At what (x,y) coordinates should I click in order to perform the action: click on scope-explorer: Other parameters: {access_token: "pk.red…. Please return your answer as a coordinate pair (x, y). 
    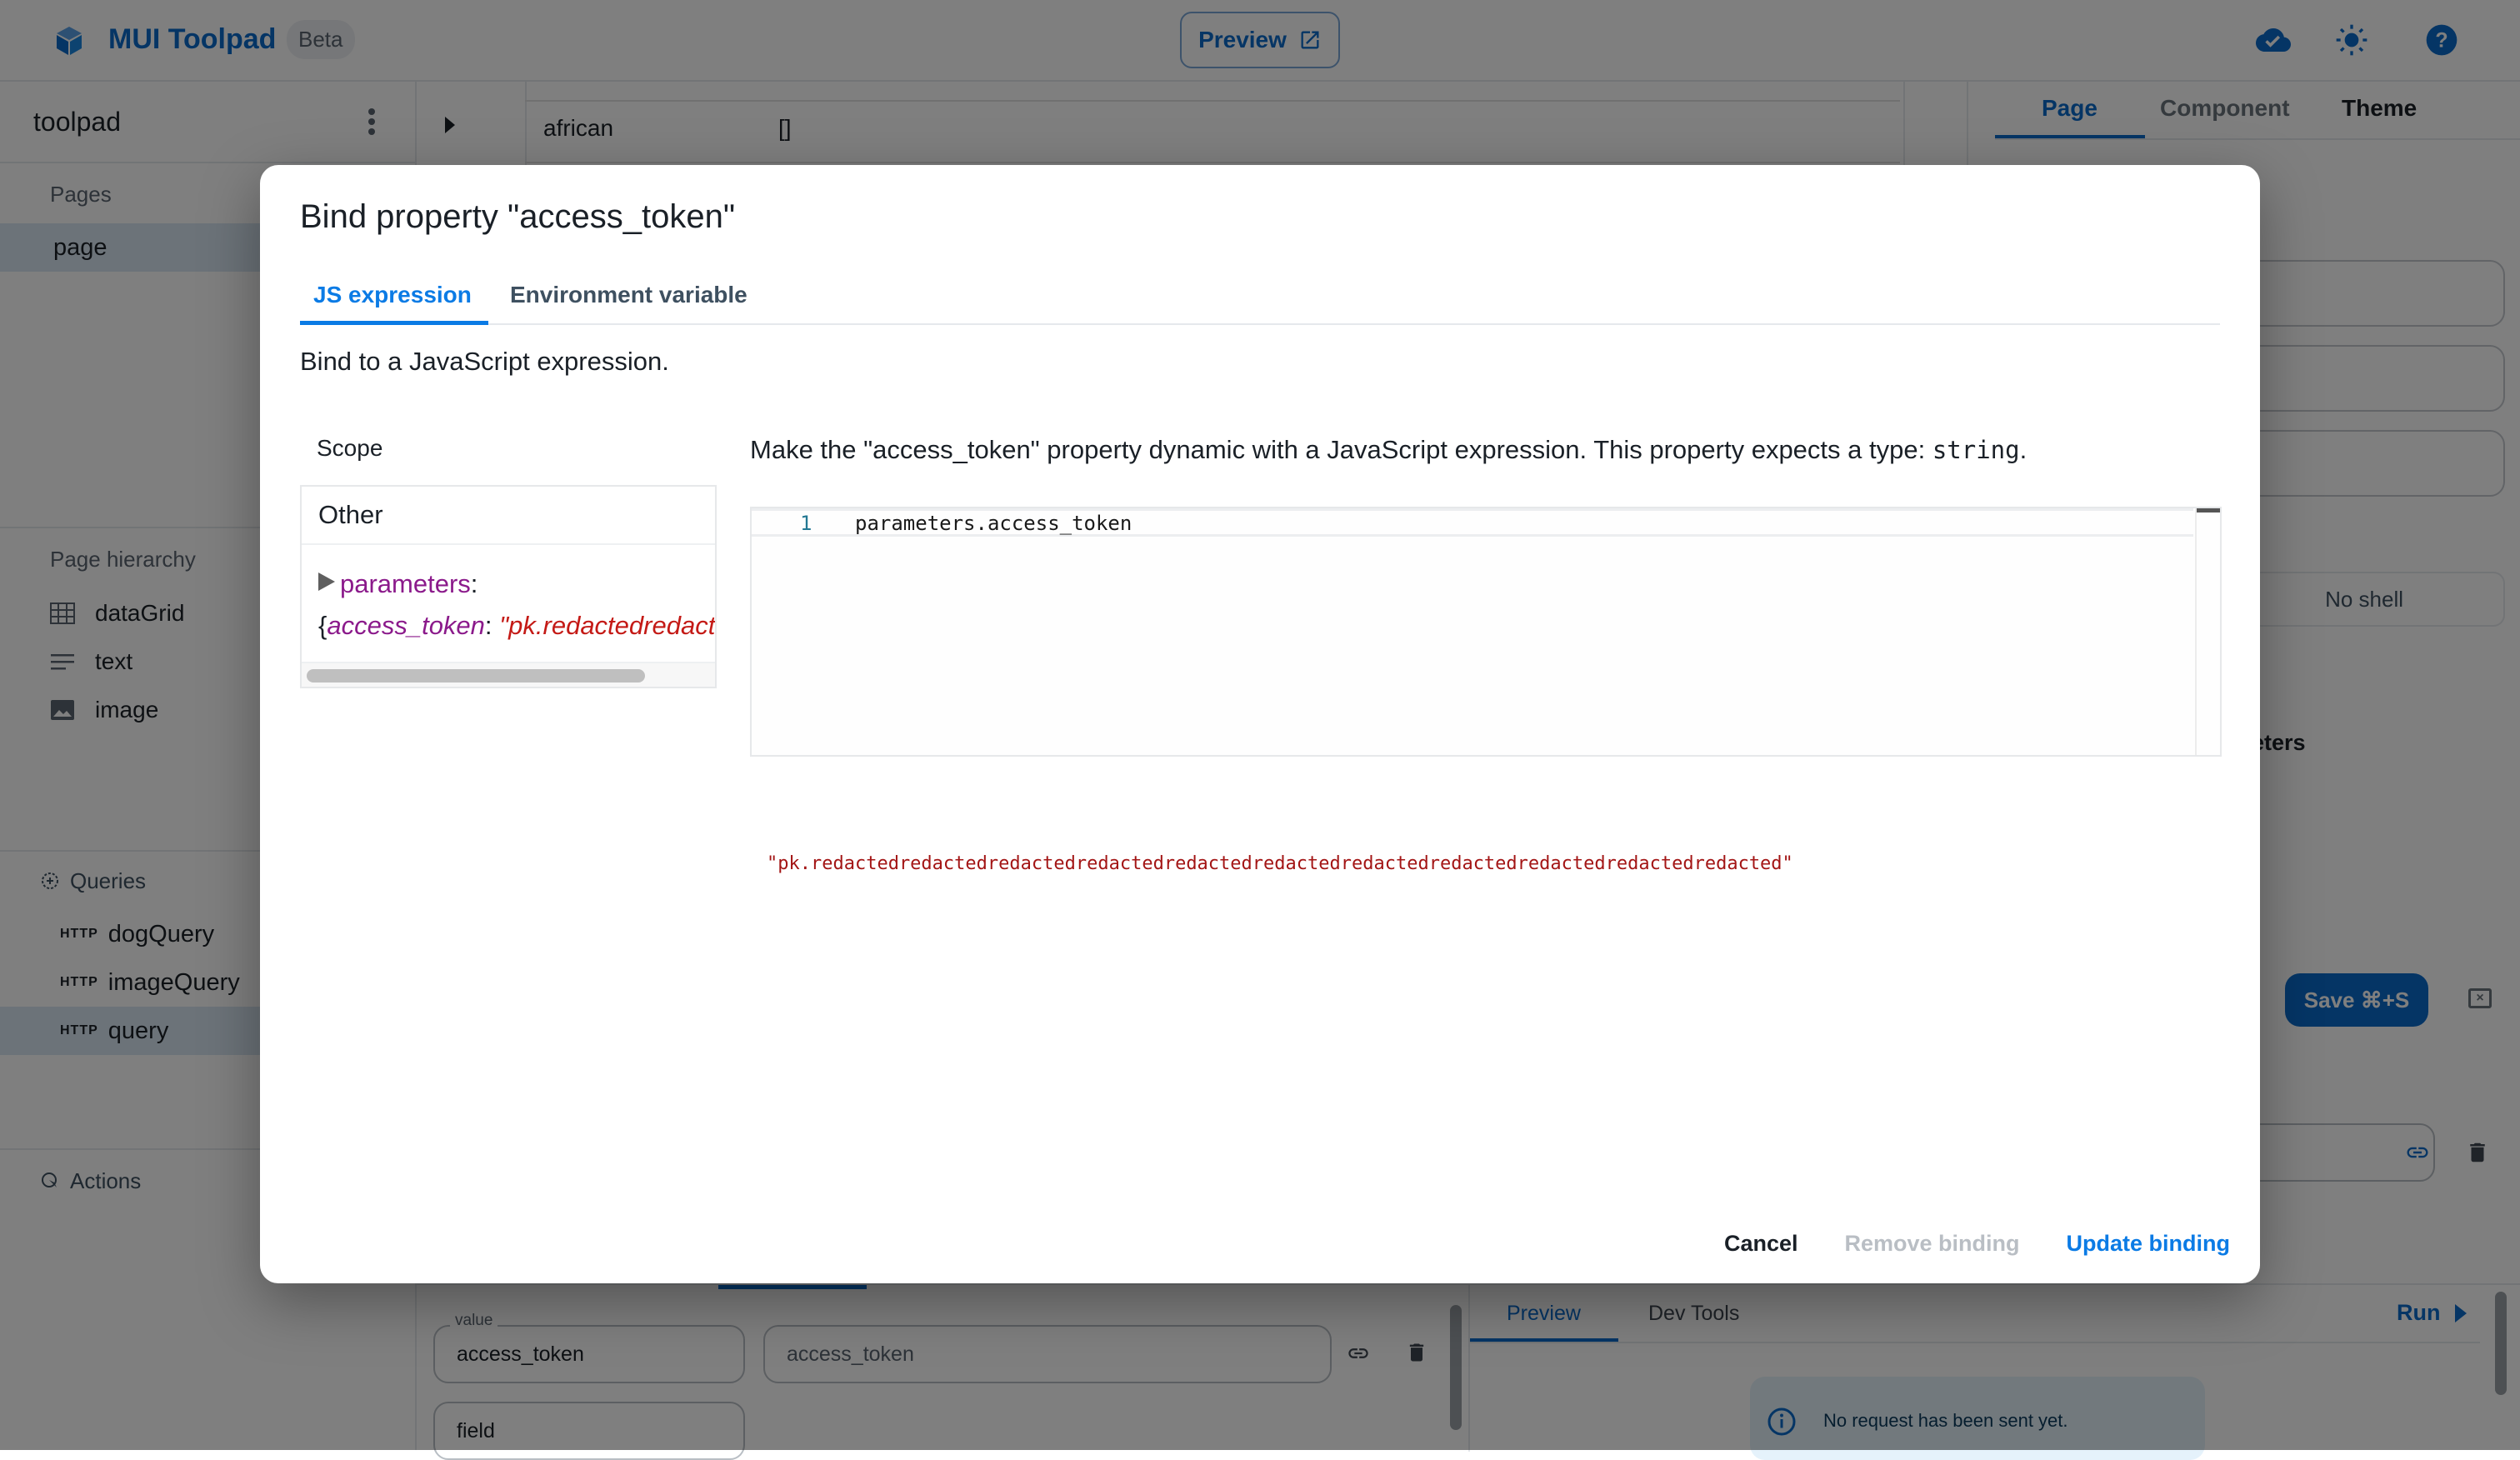
    Looking at the image, I should click on (508, 586).